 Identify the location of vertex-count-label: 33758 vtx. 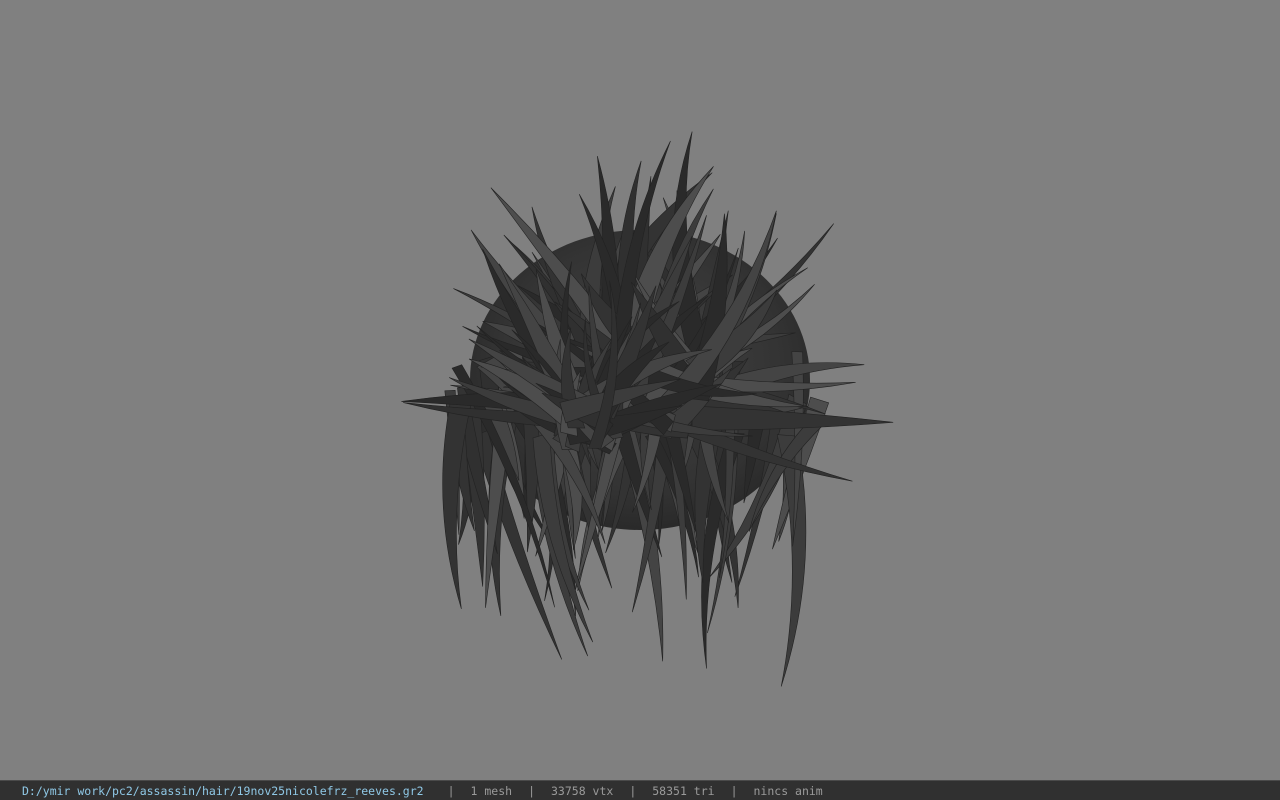
(582, 790).